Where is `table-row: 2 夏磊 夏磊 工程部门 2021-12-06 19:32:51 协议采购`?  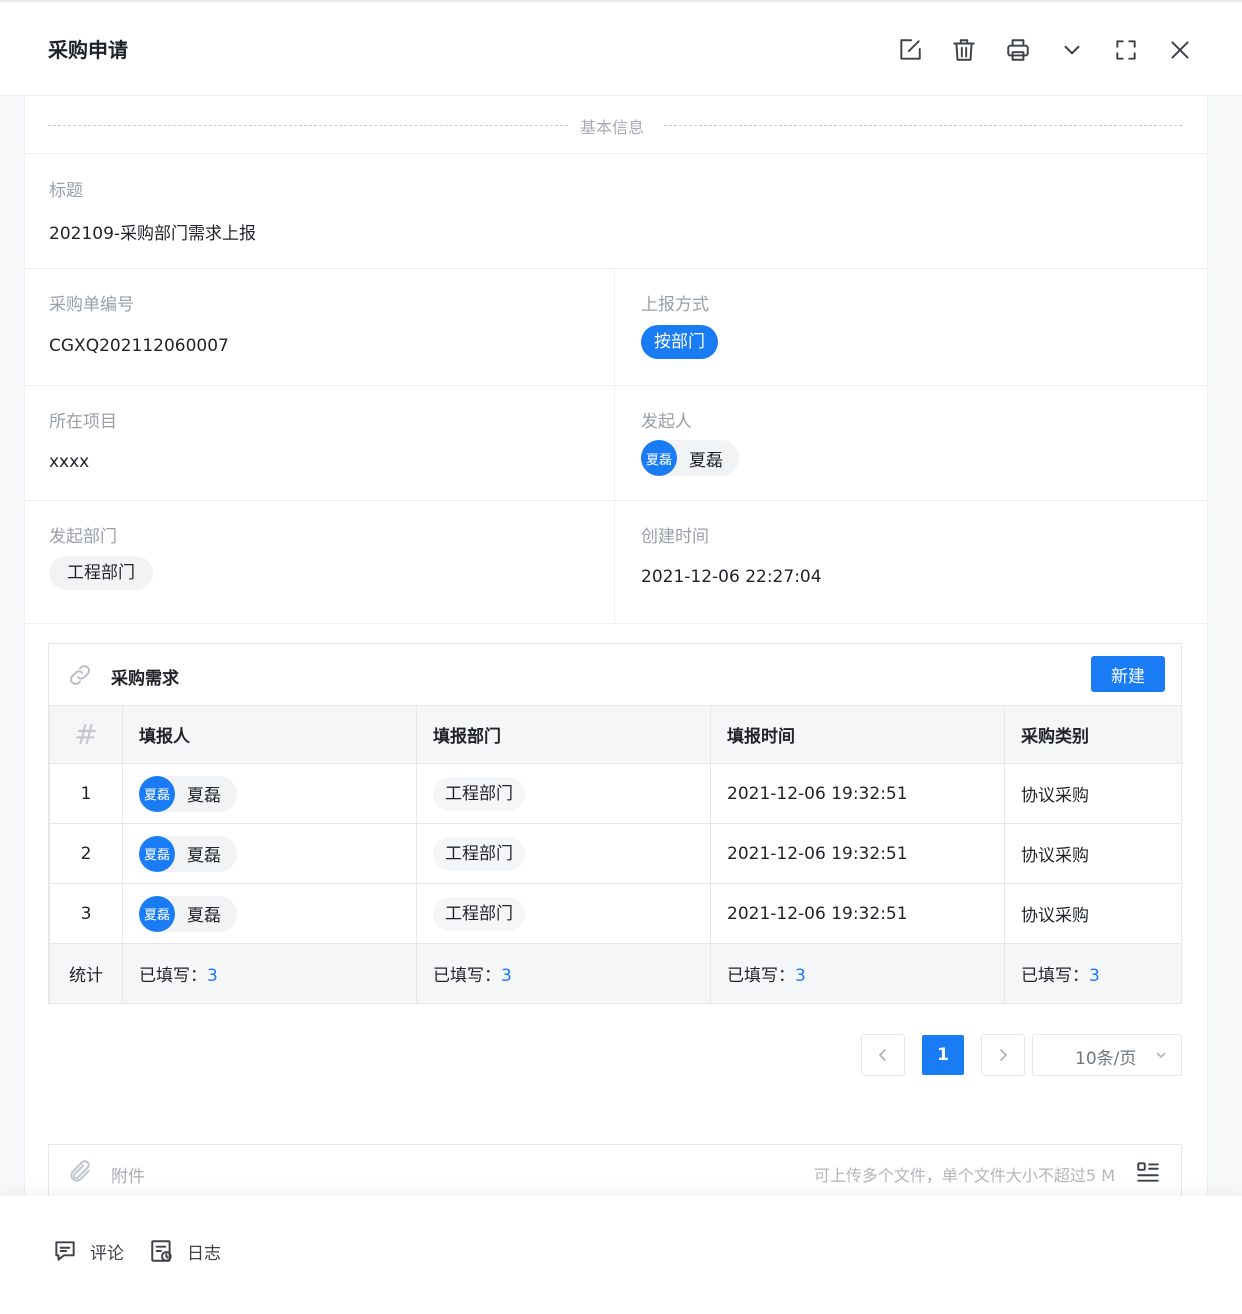
table-row: 2 夏磊 夏磊 工程部门 2021-12-06 19:32:51 协议采购 is located at coordinates (615, 853).